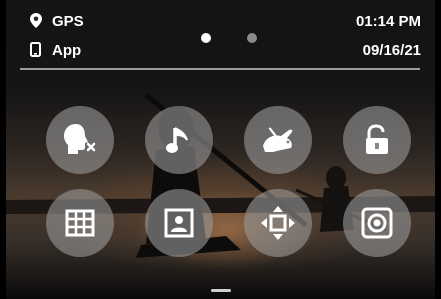 The width and height of the screenshot is (441, 299). Describe the element at coordinates (68, 21) in the screenshot. I see `gps-label: GPS` at that location.